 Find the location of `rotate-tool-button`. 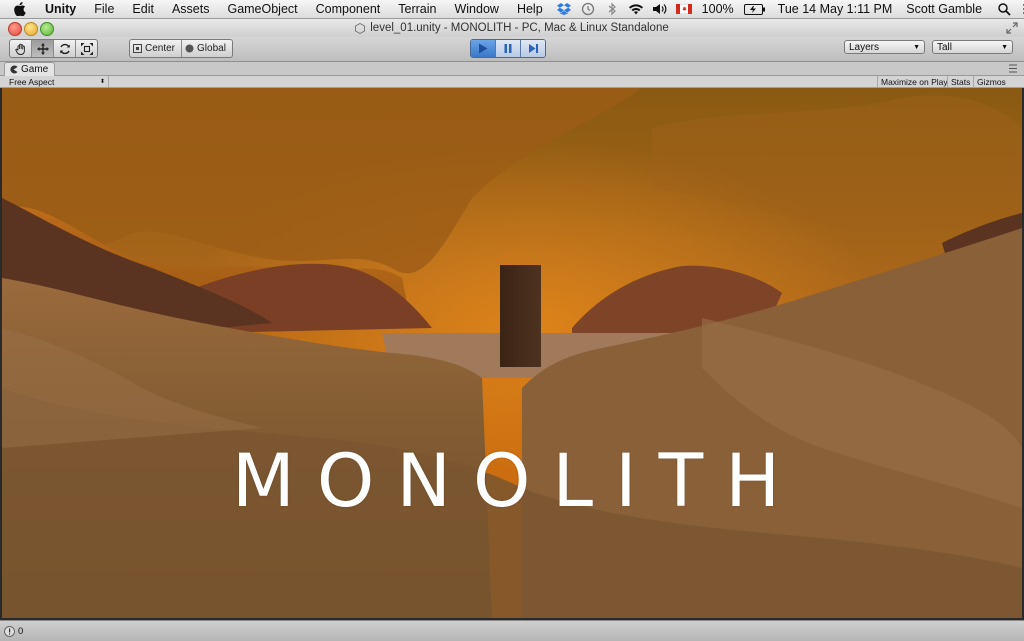

rotate-tool-button is located at coordinates (65, 48).